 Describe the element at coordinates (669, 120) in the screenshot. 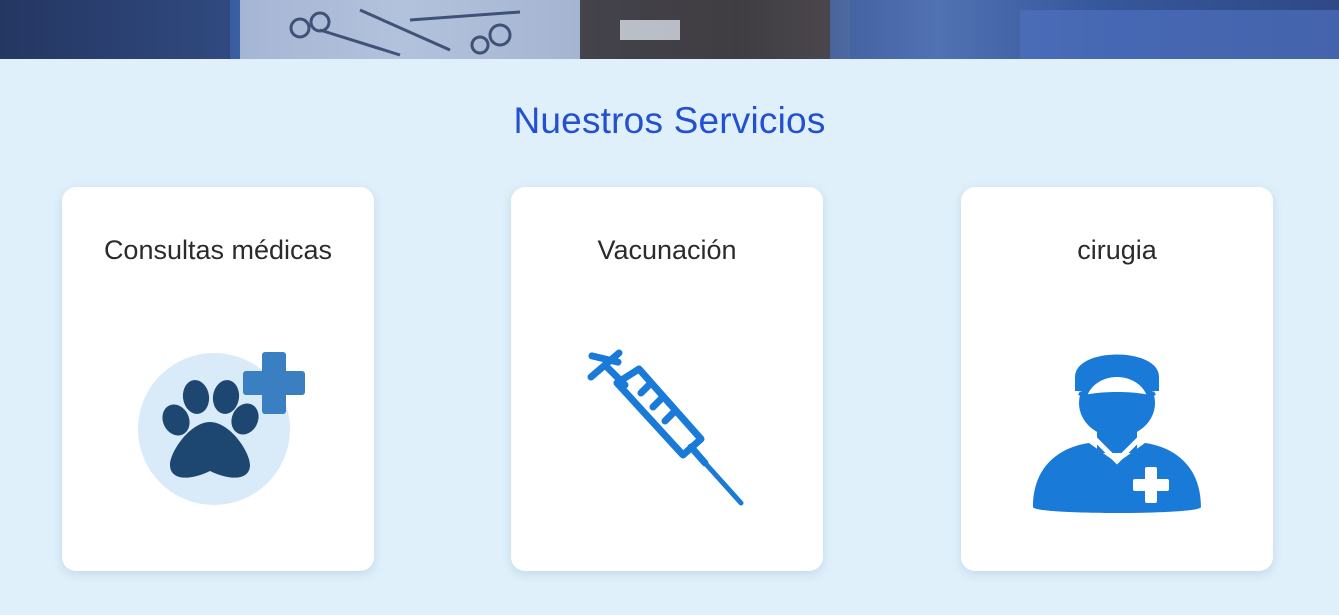

I see `section-title: Nuestros Servicios` at that location.